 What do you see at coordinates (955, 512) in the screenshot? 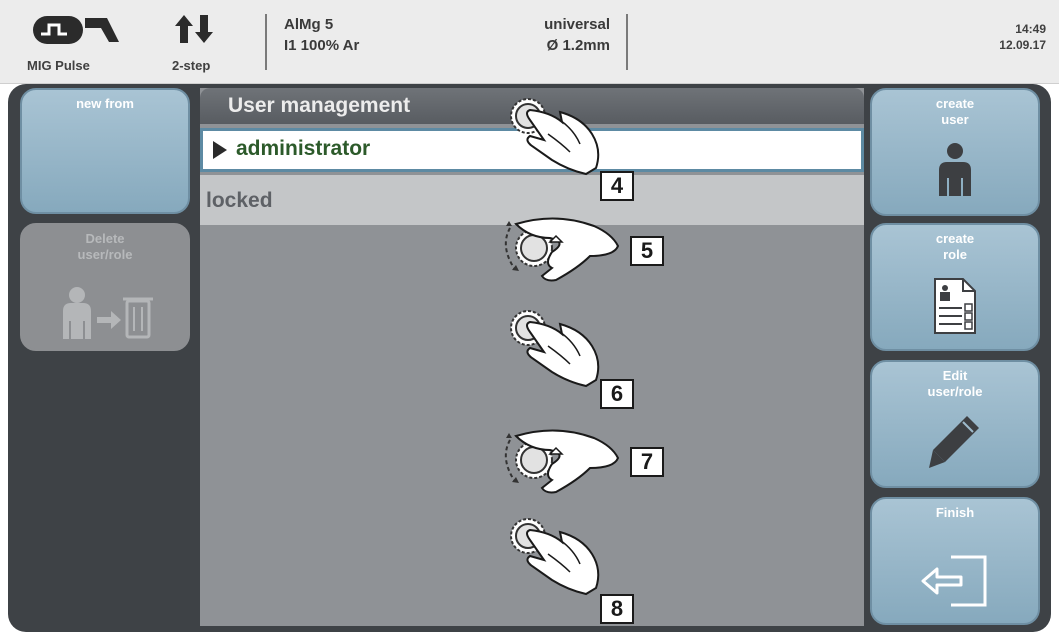
I see `finish-label: Finish` at bounding box center [955, 512].